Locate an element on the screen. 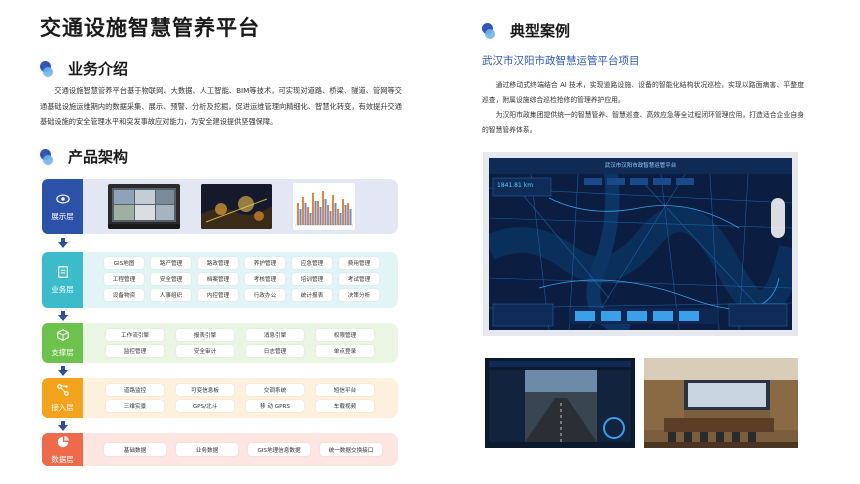 This screenshot has height=484, width=860. layer-module-chip: 工作流引擎 is located at coordinates (135, 335).